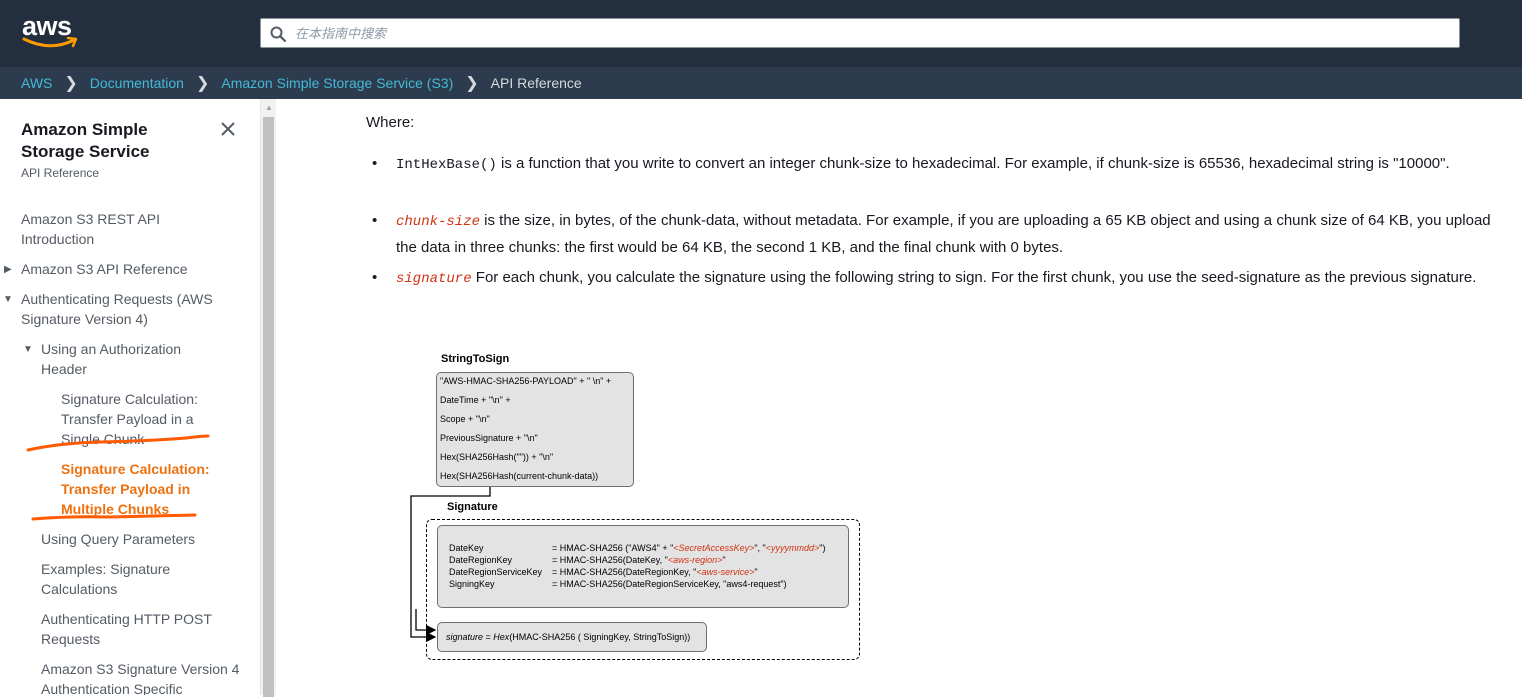  Describe the element at coordinates (465, 419) in the screenshot. I see `sts-line: Scope + "\n"` at that location.